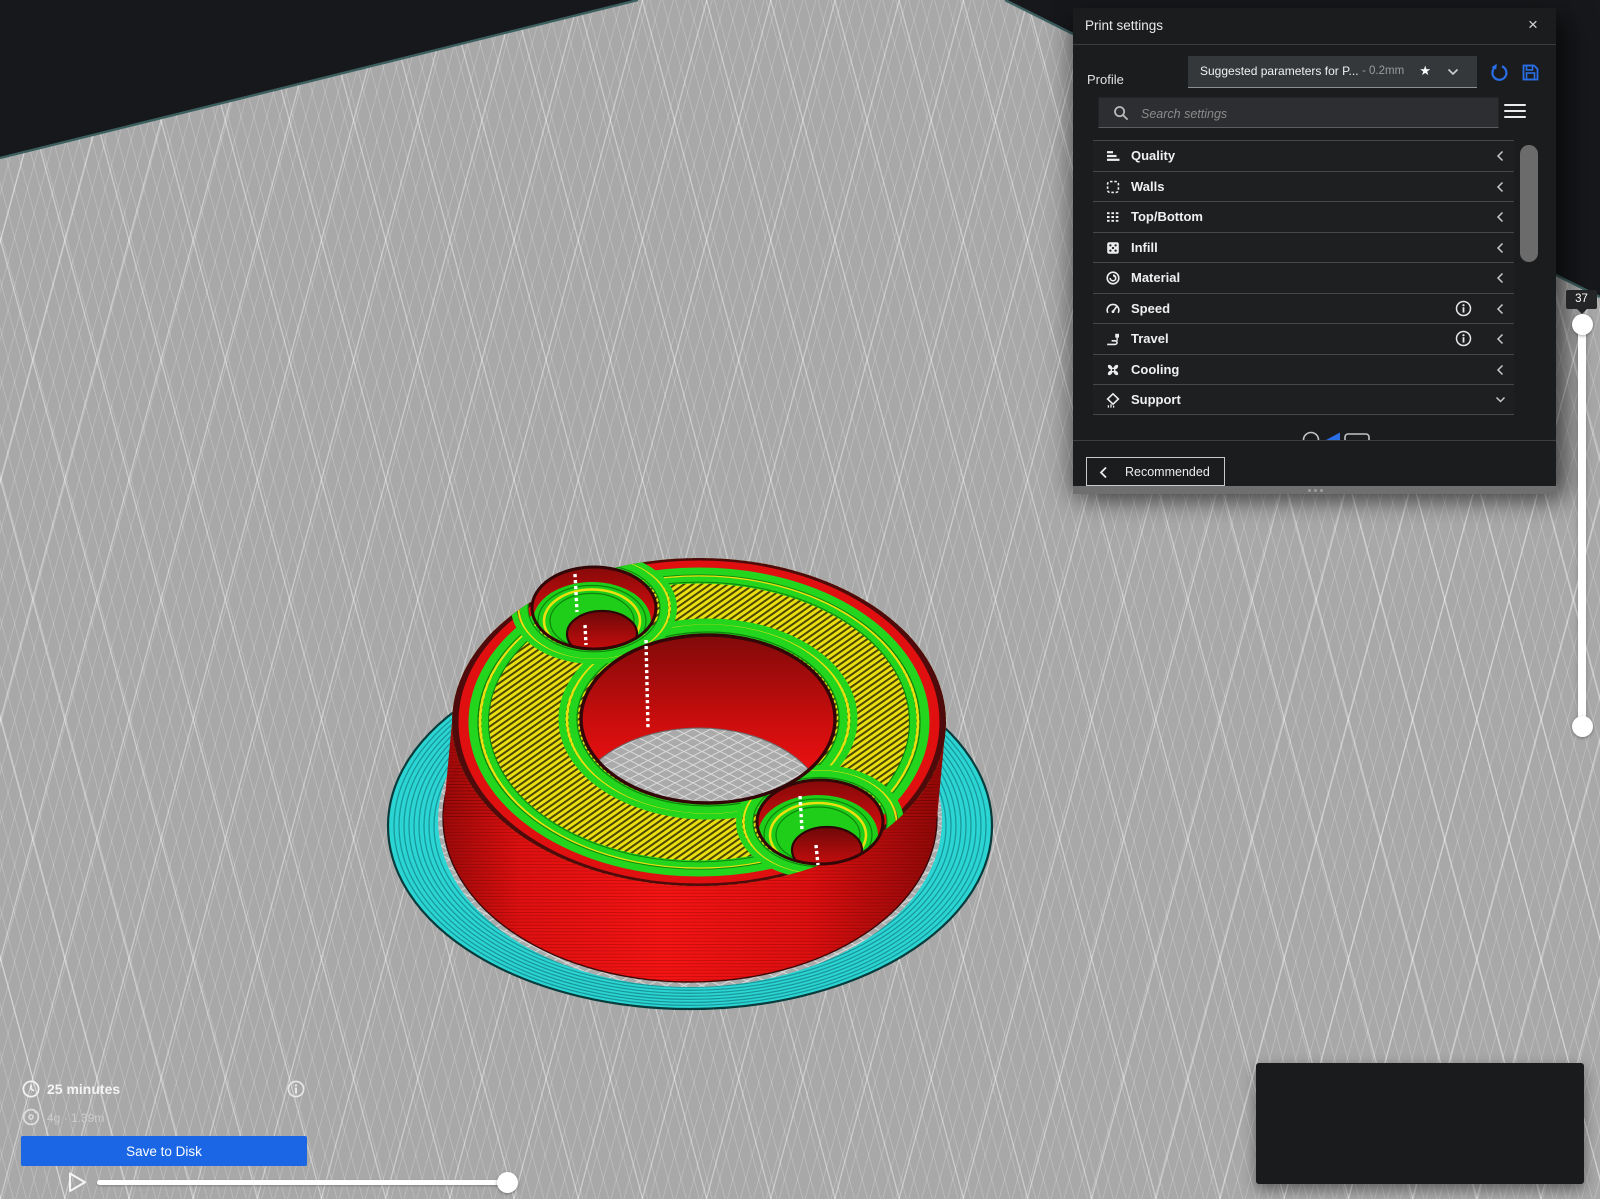 This screenshot has height=1199, width=1600. I want to click on material-usage-estimate: 4g · 1.39m, so click(76, 1118).